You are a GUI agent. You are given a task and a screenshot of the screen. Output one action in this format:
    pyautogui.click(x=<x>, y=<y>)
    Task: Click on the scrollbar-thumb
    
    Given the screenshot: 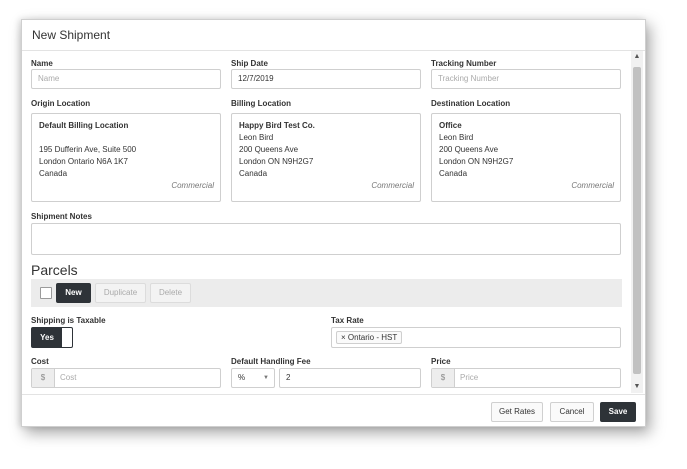 What is the action you would take?
    pyautogui.click(x=637, y=220)
    